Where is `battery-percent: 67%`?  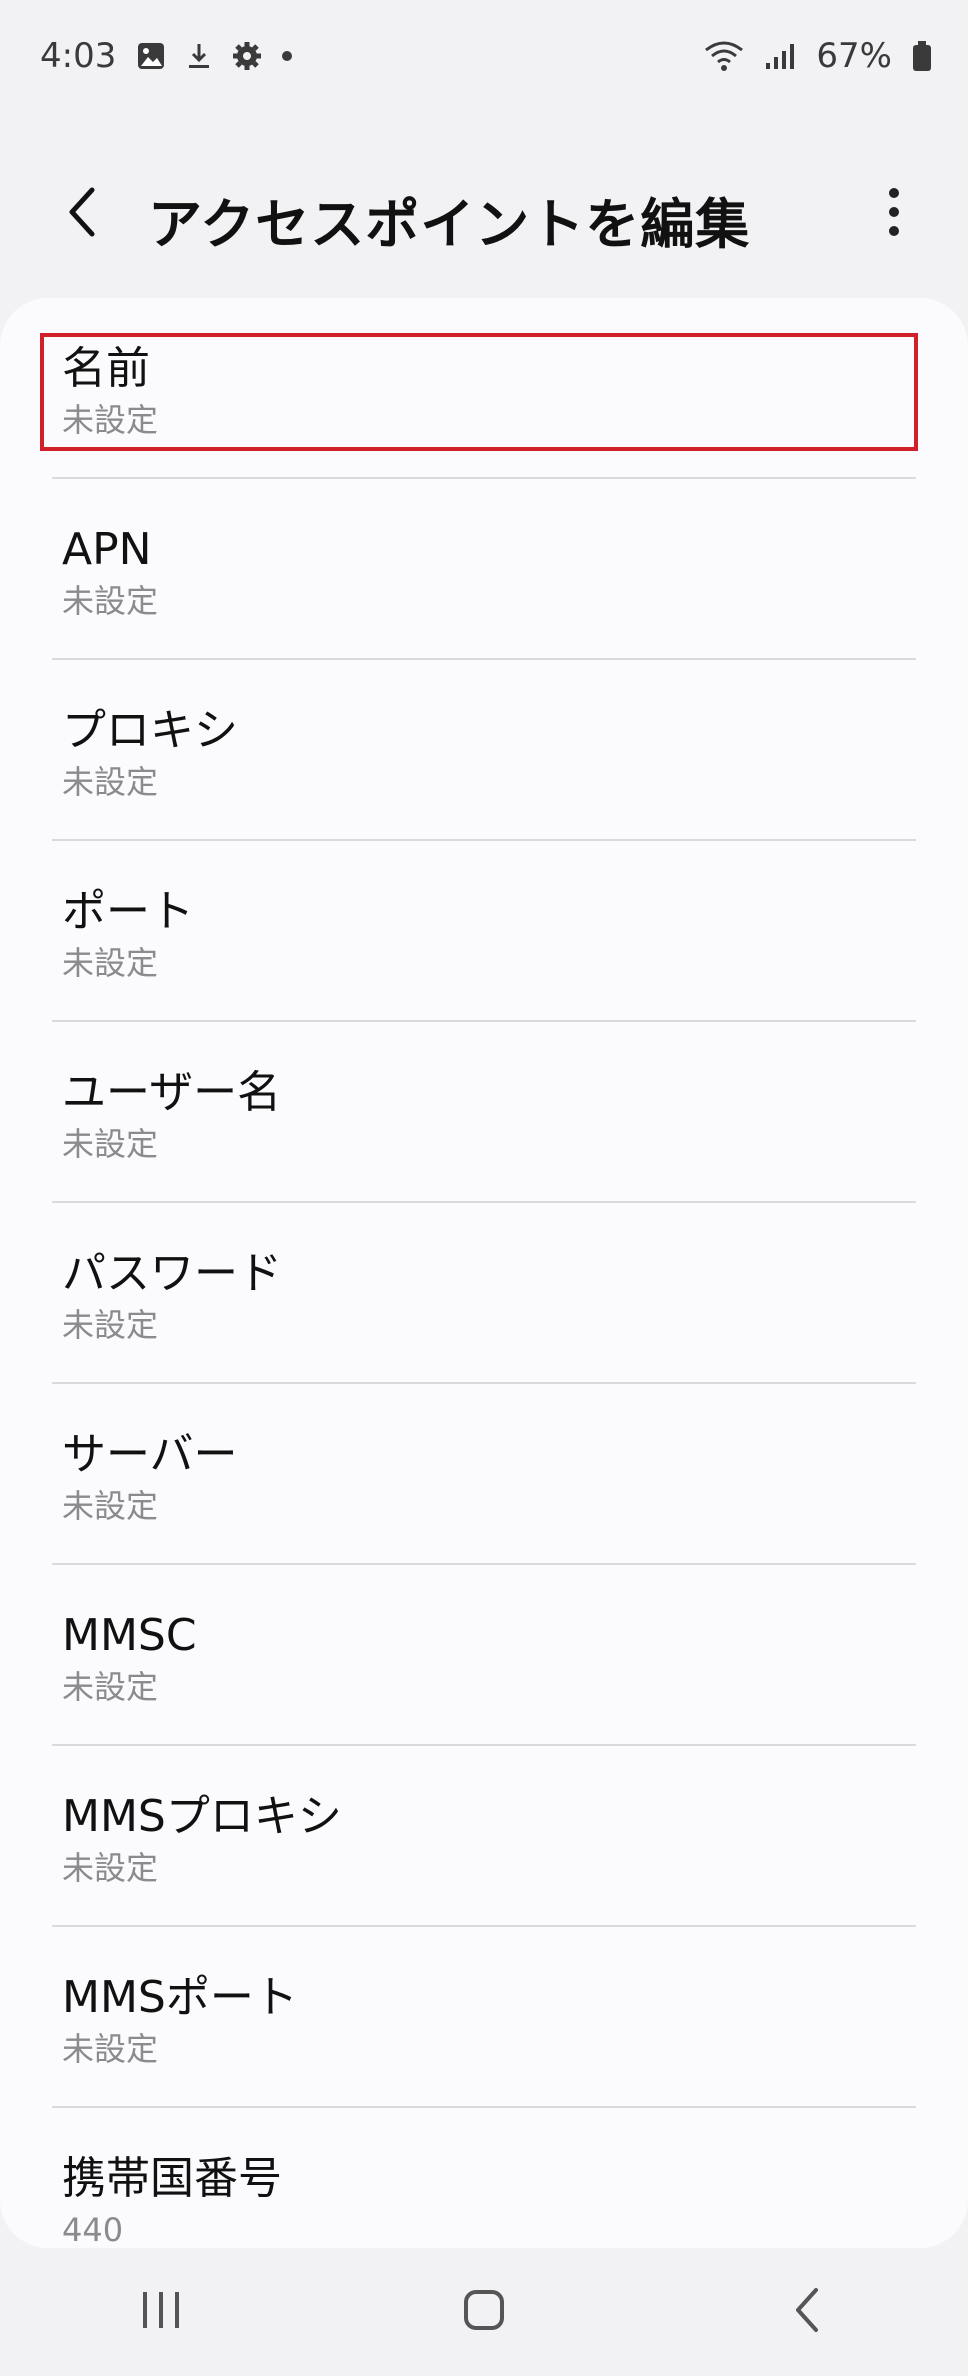 battery-percent: 67% is located at coordinates (854, 56).